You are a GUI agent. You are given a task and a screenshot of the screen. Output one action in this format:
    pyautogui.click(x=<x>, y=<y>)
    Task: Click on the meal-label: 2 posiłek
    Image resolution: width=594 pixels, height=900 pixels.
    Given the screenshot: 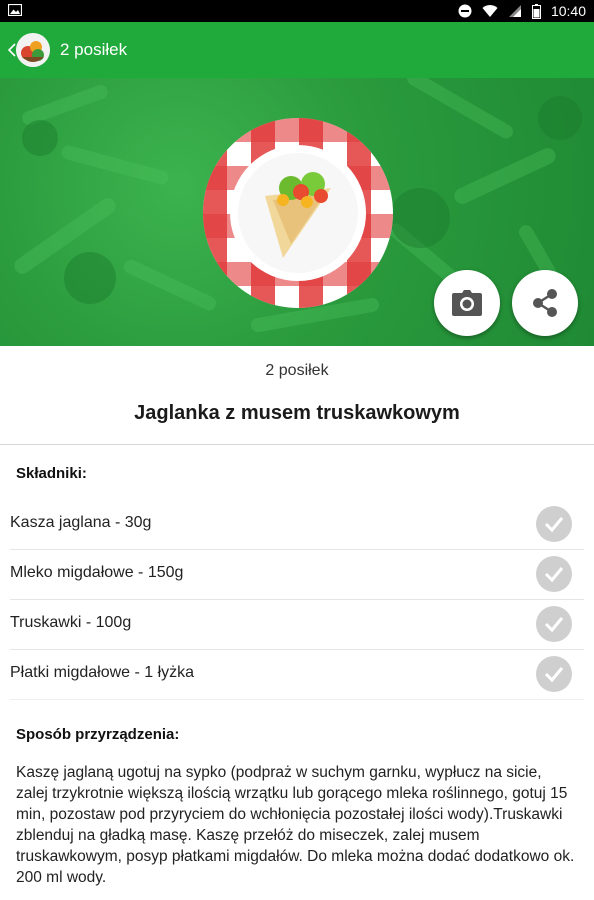 What is the action you would take?
    pyautogui.click(x=297, y=370)
    